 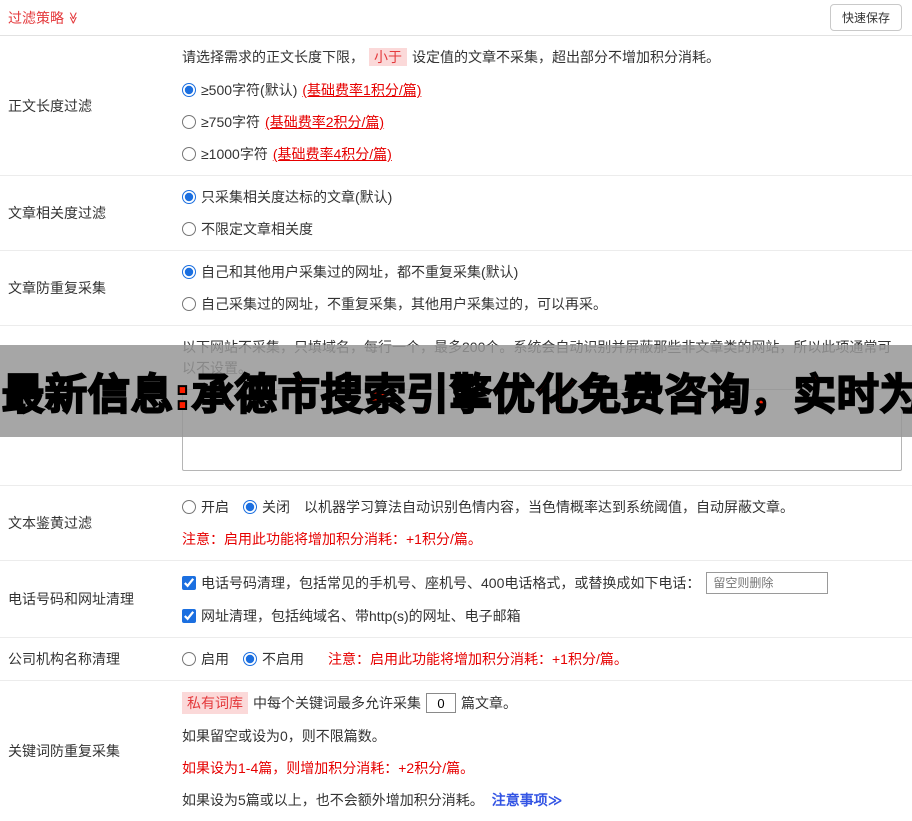 I want to click on topbar: 过滤策略 ≫ 快速保存, so click(x=456, y=18).